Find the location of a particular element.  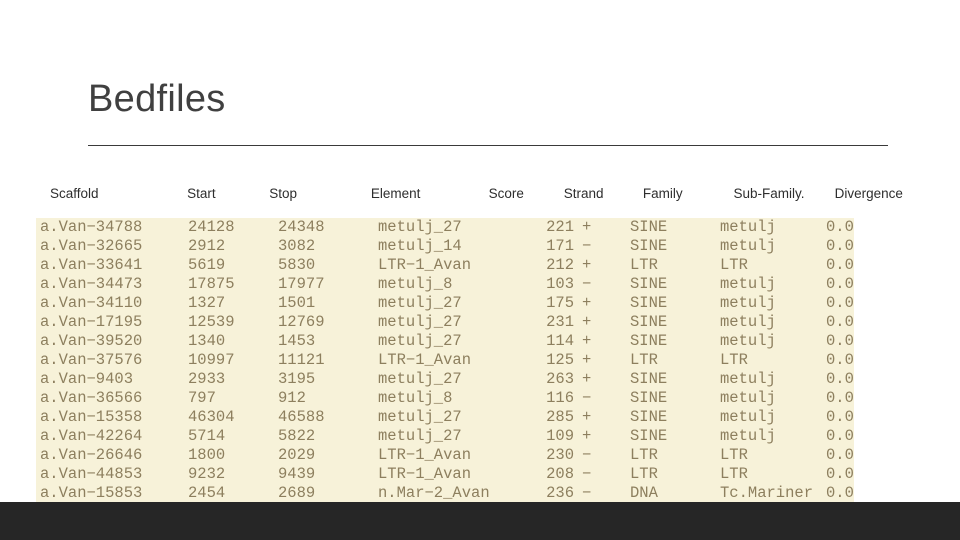

cell-scaffold: a.Van−39520 is located at coordinates (91, 341).